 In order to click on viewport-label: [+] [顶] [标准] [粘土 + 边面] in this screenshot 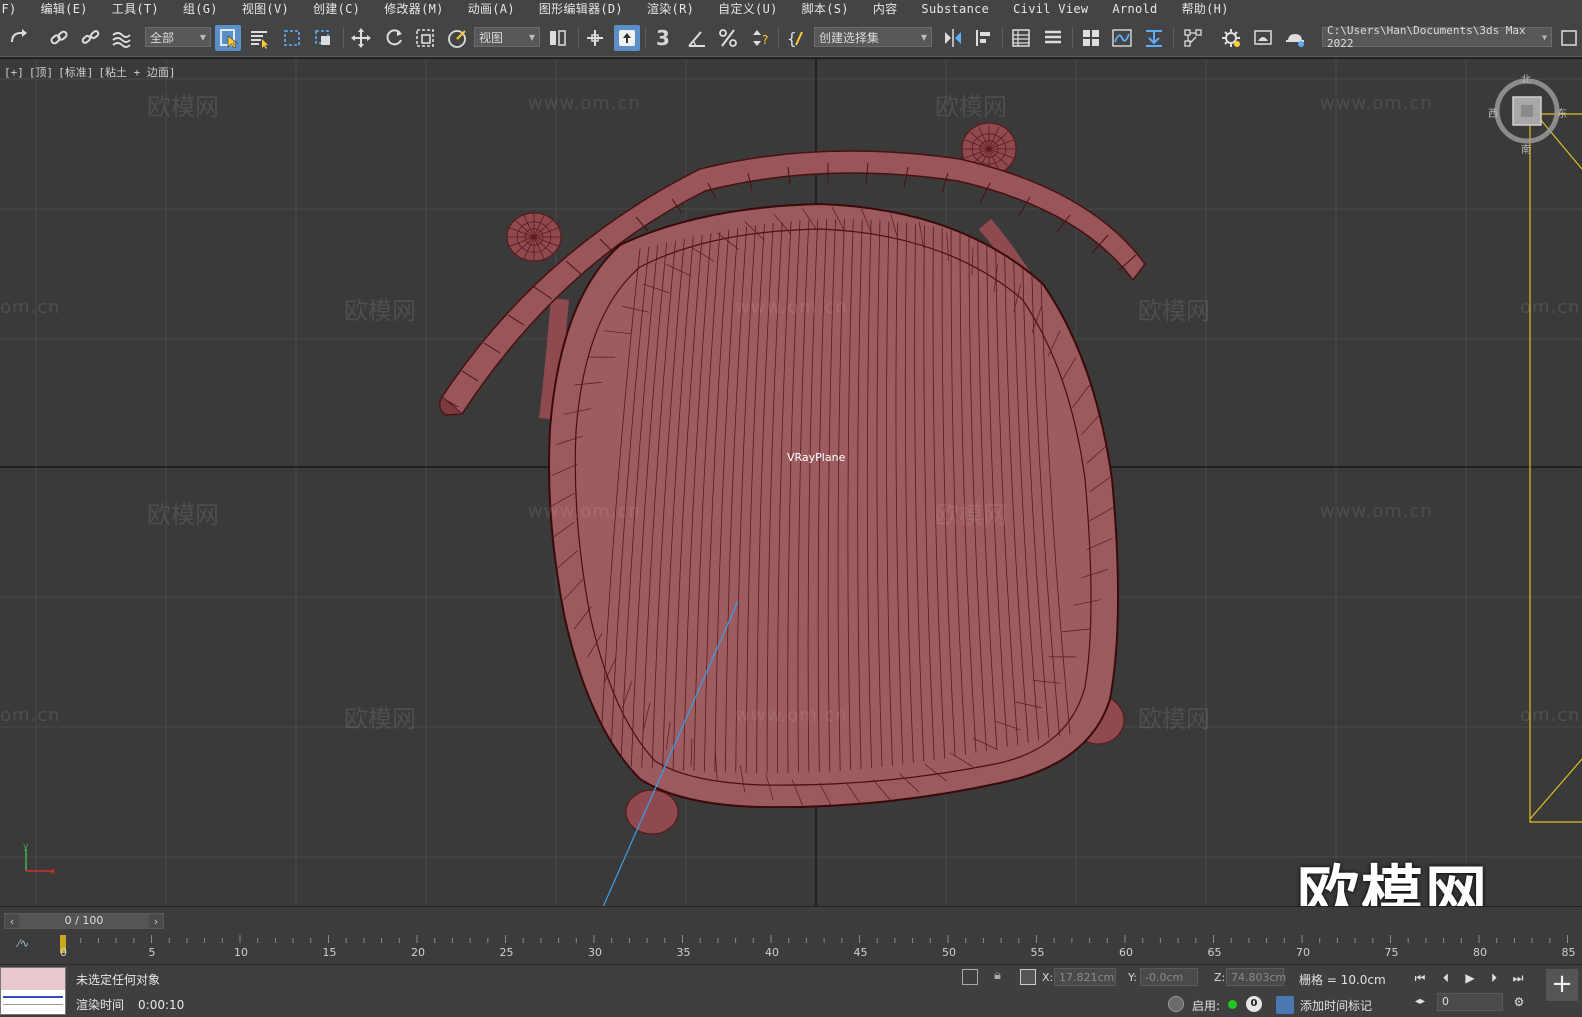, I will do `click(92, 72)`.